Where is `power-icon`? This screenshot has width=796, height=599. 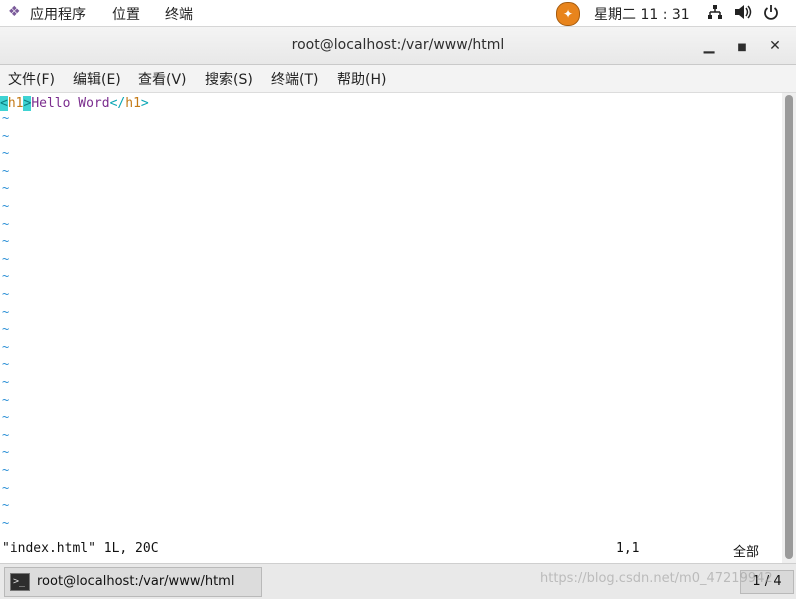
power-icon is located at coordinates (771, 14).